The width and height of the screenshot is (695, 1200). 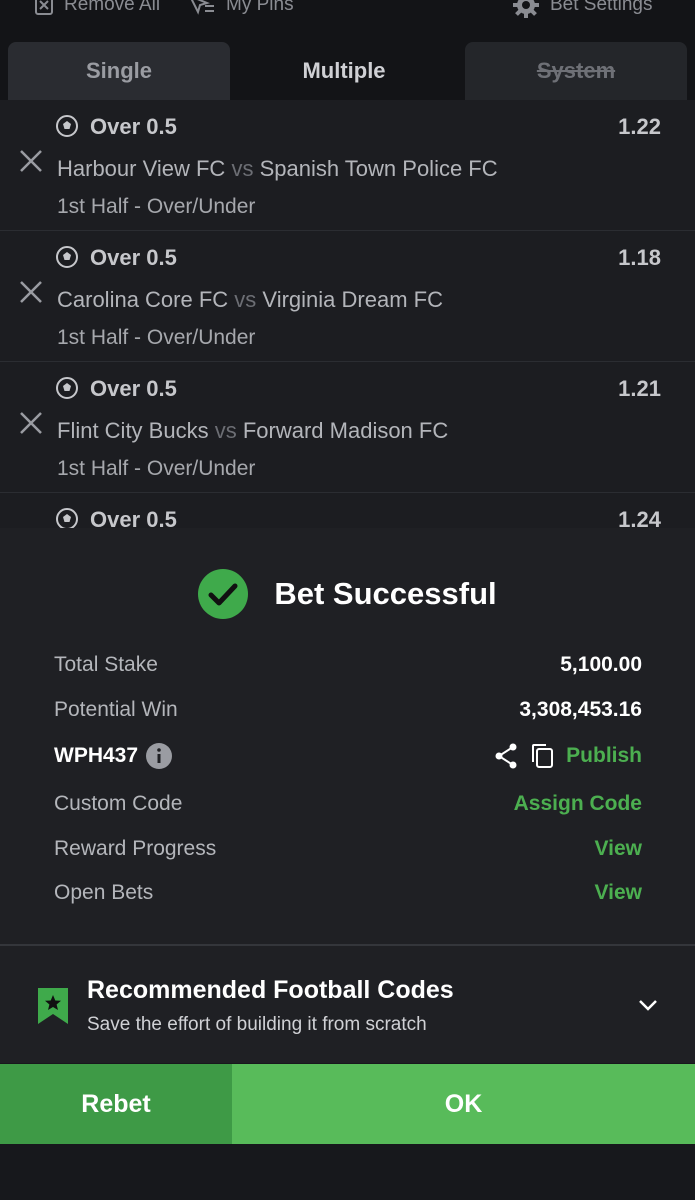 What do you see at coordinates (601, 7) in the screenshot?
I see `bet-settings-label: Bet Settings` at bounding box center [601, 7].